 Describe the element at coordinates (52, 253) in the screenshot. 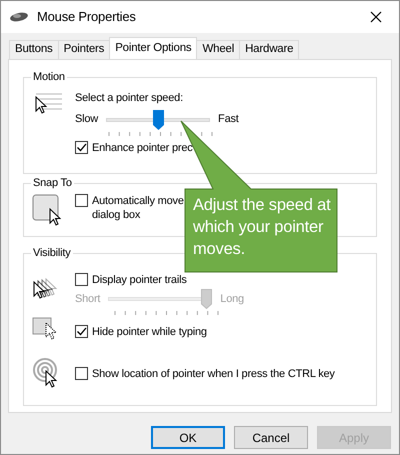

I see `group-title: Visibility` at that location.